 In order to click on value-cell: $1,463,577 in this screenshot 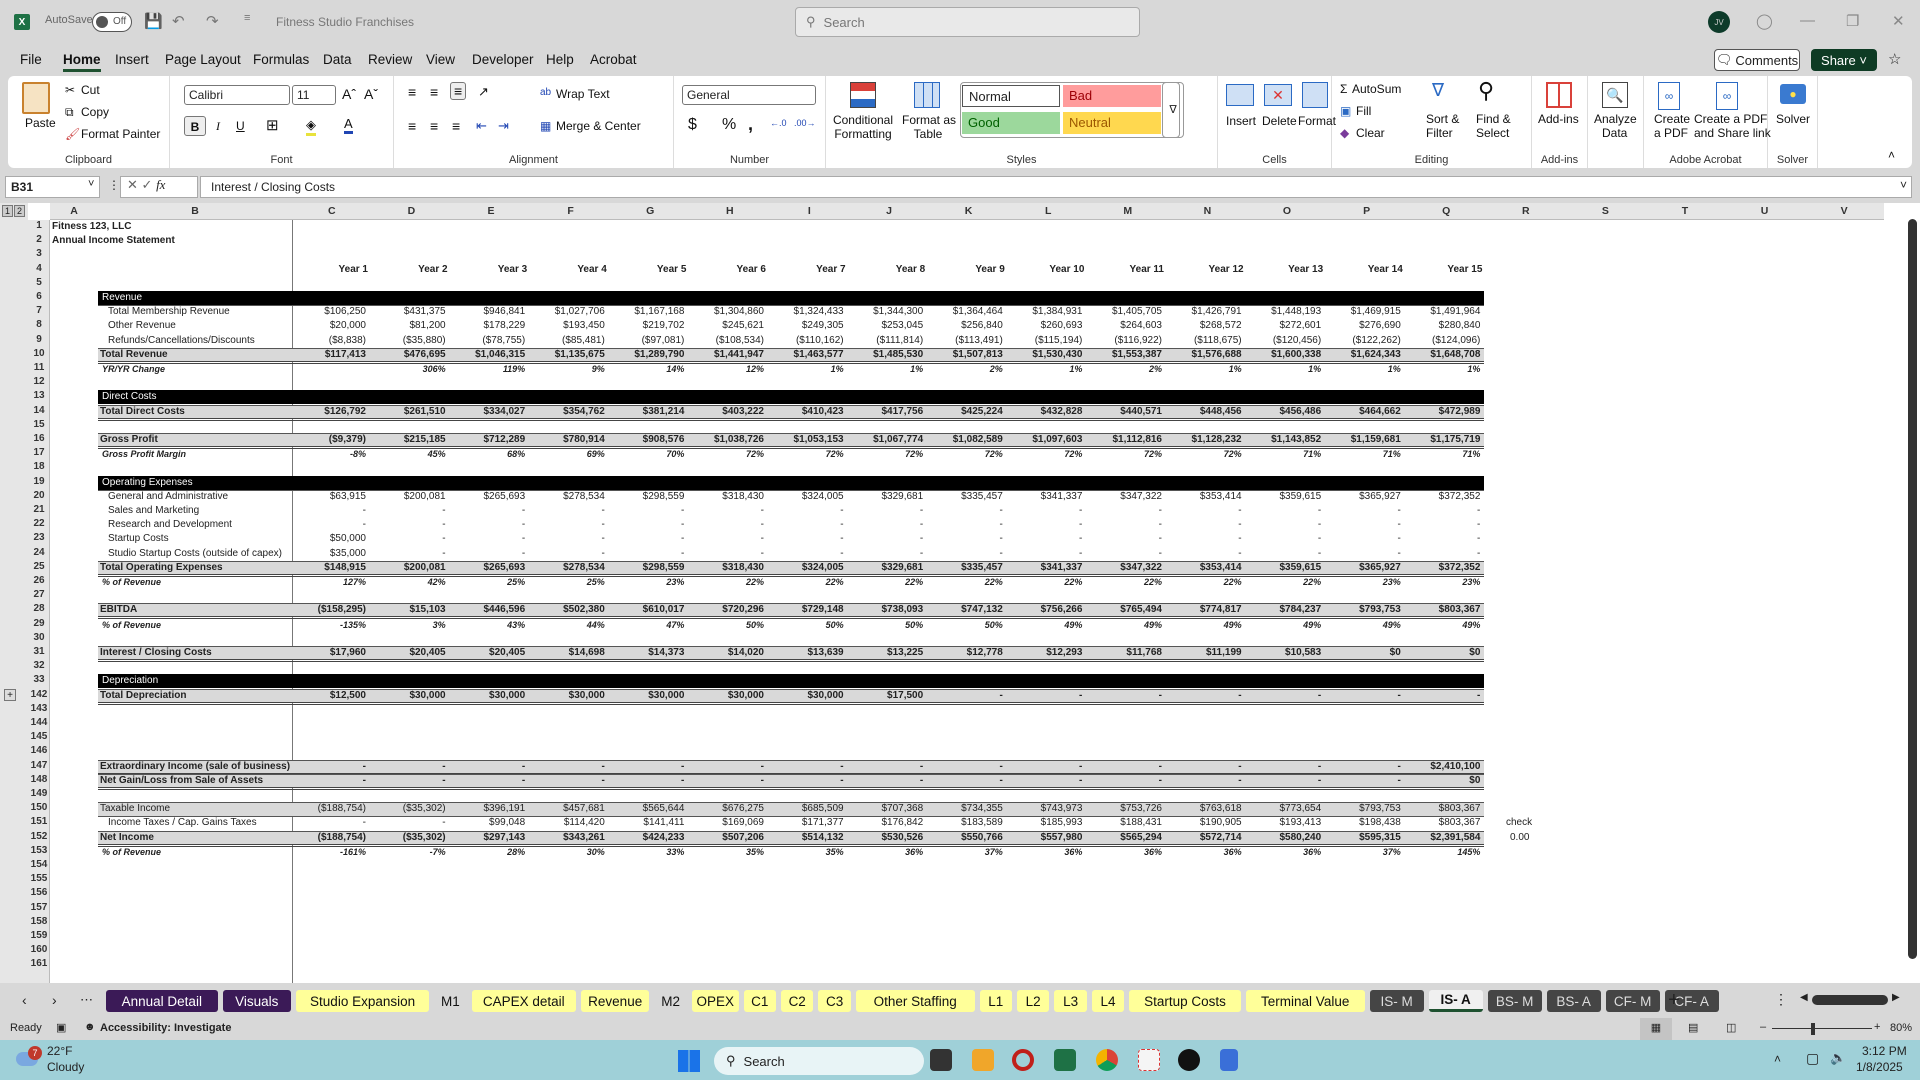, I will do `click(806, 355)`.